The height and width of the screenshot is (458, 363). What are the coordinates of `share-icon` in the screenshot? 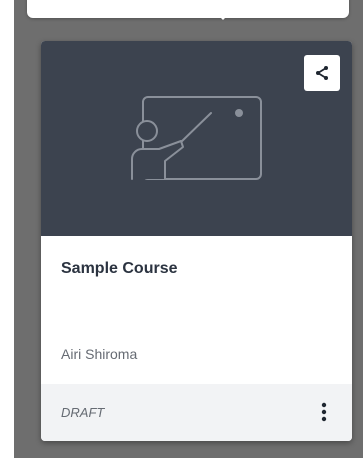 It's located at (322, 73).